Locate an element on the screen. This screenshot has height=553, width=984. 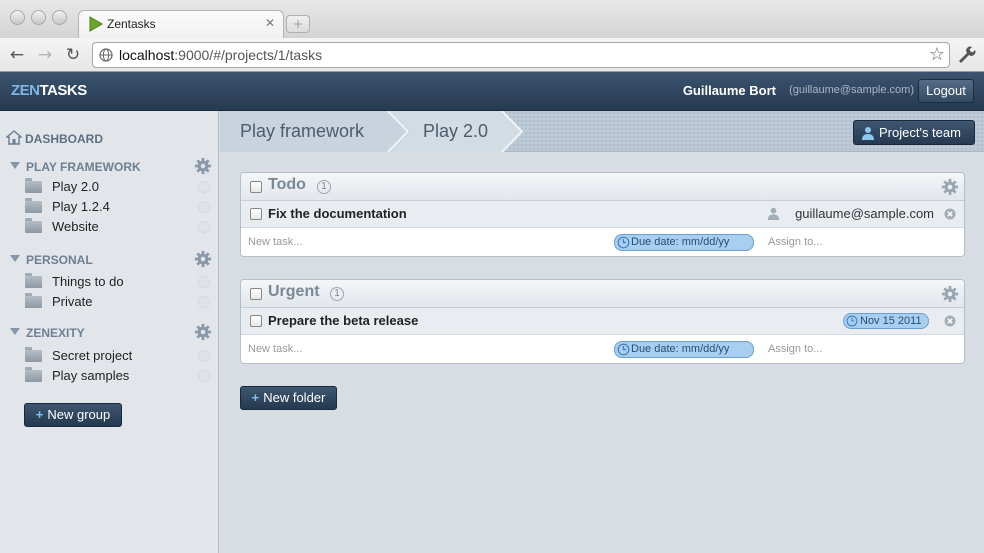
home-icon is located at coordinates (14, 137).